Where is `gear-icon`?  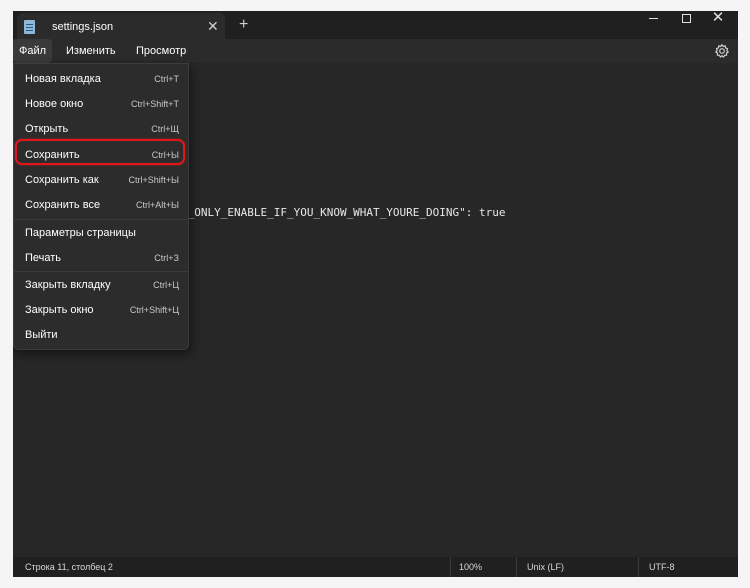 gear-icon is located at coordinates (722, 51).